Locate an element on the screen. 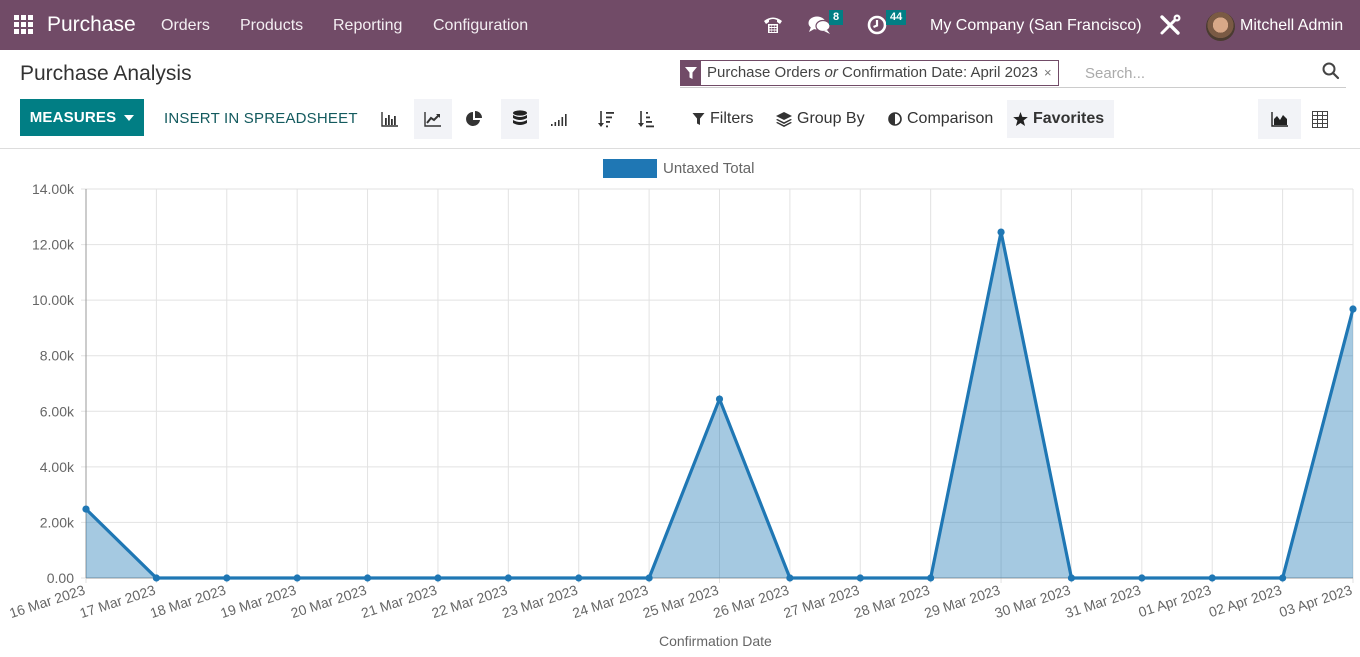 This screenshot has height=657, width=1360. user-menu: Mitchell Admin is located at coordinates (1274, 26).